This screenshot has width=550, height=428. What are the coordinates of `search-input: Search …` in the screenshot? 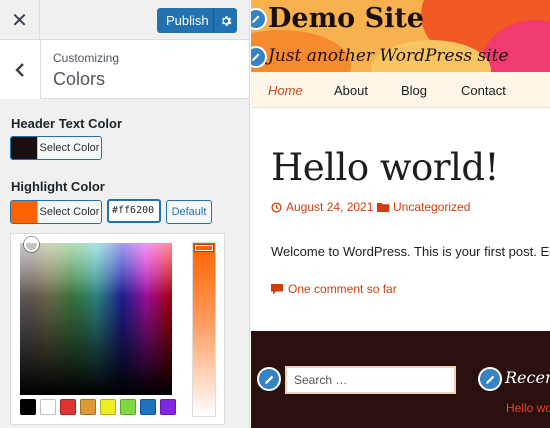 It's located at (370, 380).